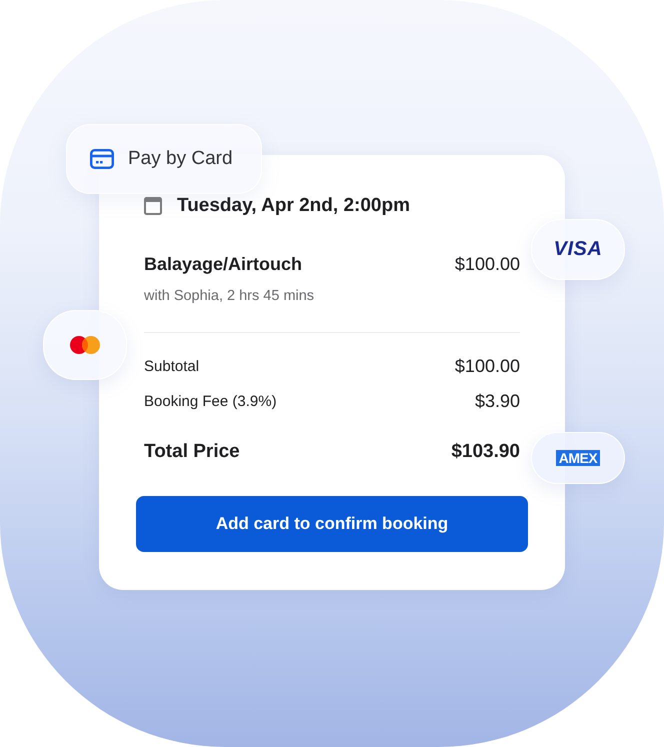 This screenshot has height=747, width=664. What do you see at coordinates (223, 264) in the screenshot?
I see `service-name: Balayage/Airtouch` at bounding box center [223, 264].